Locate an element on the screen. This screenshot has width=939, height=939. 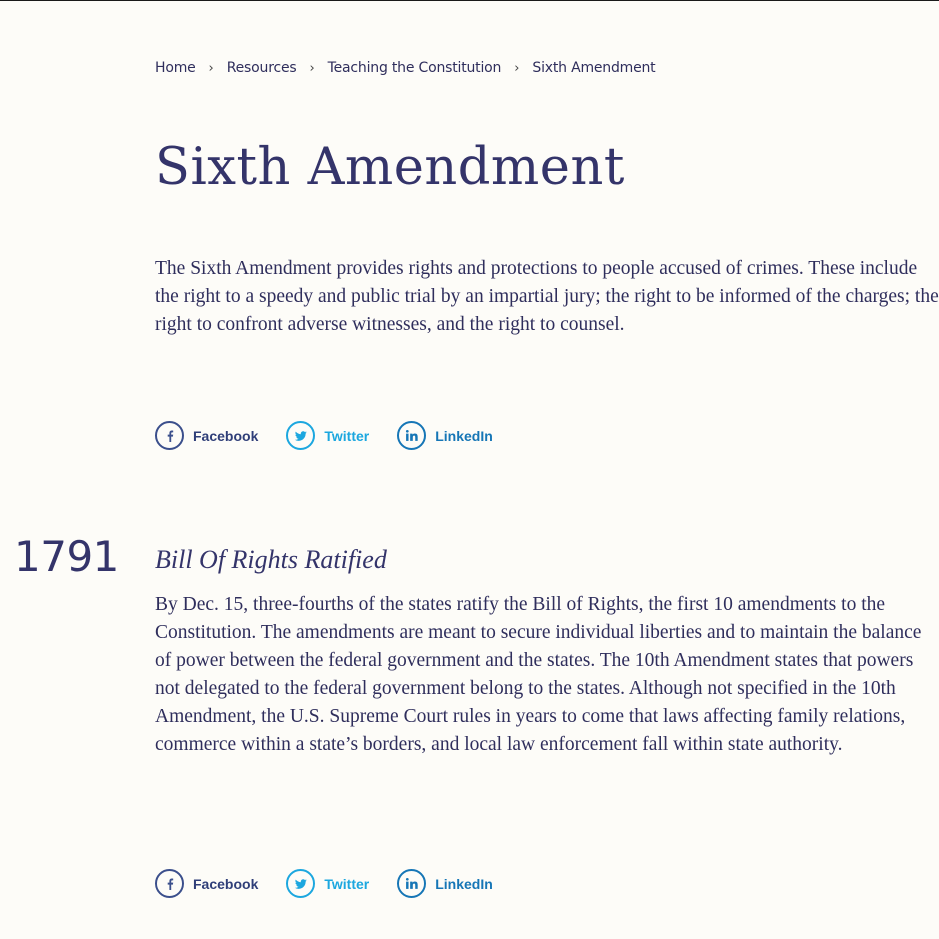
page-title: Sixth Amendment is located at coordinates (390, 167).